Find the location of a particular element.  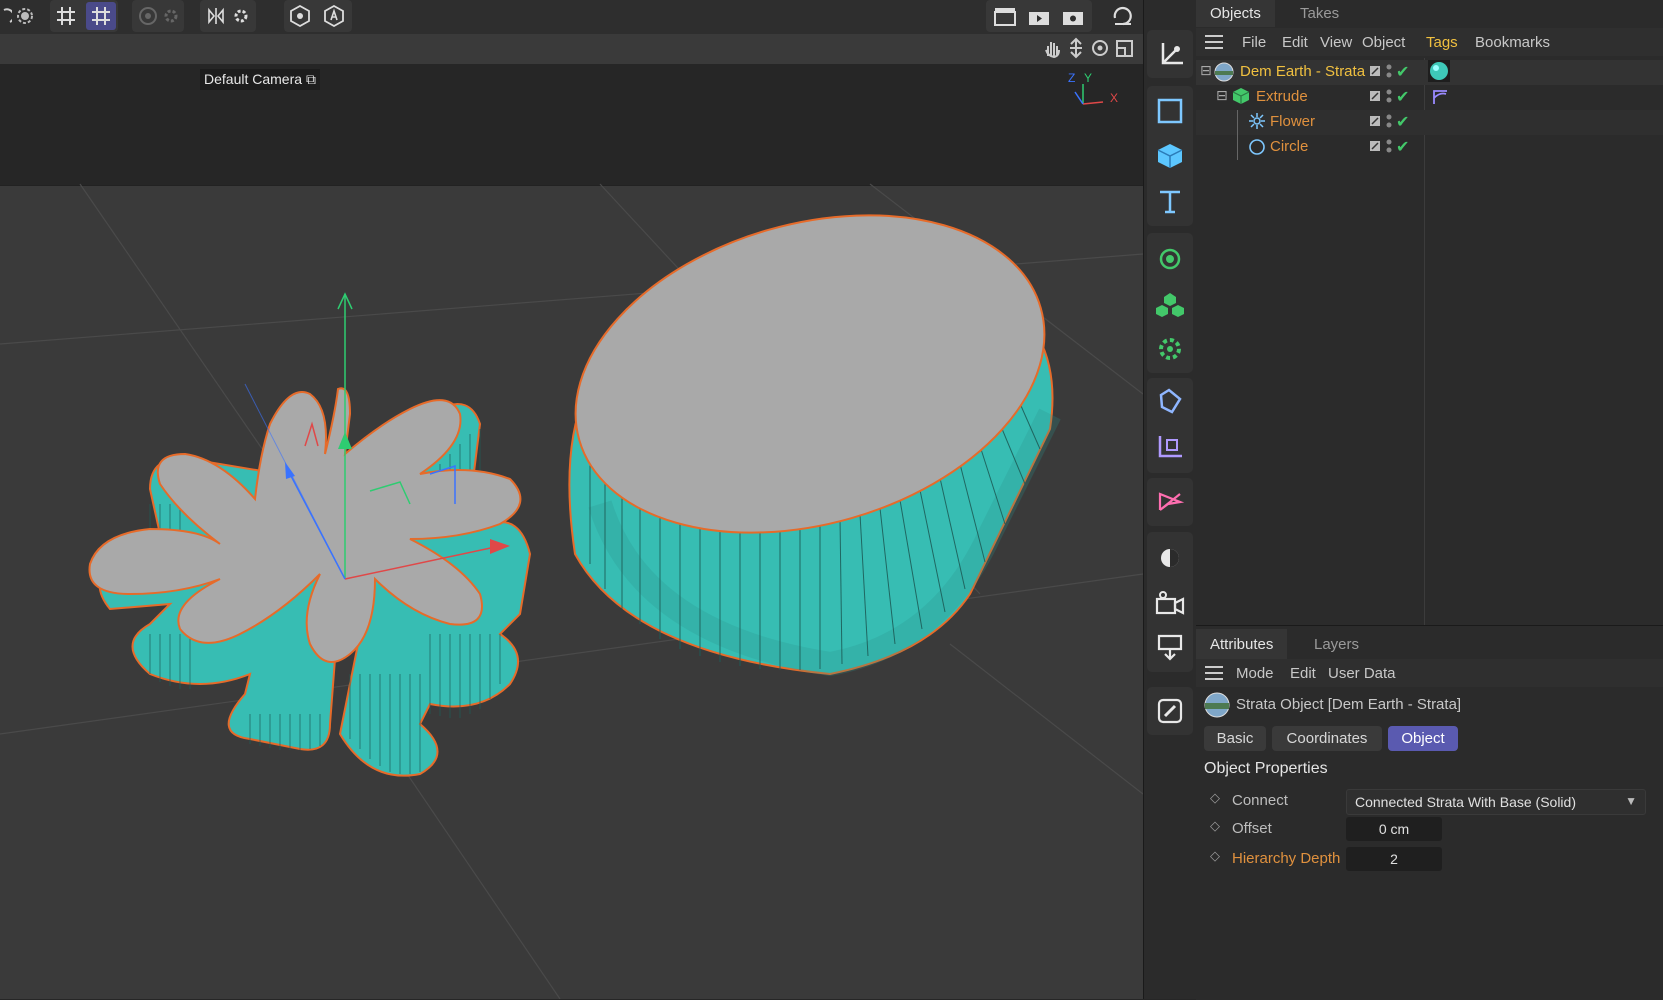

auto-key-icon is located at coordinates (334, 16).